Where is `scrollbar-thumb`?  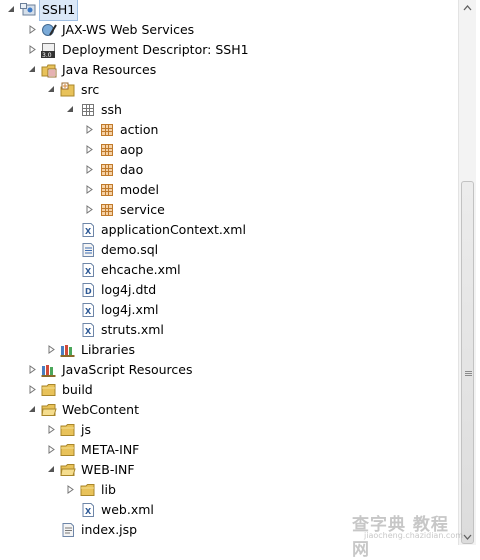 scrollbar-thumb is located at coordinates (467, 362).